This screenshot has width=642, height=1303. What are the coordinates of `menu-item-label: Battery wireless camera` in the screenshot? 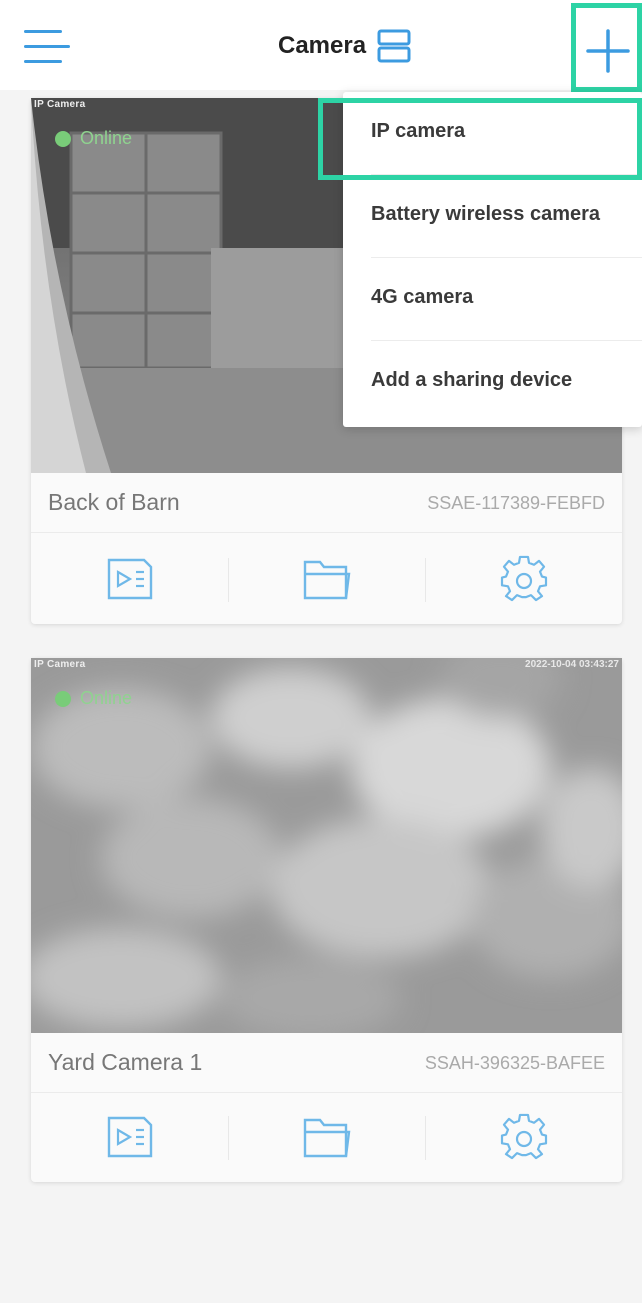 It's located at (486, 214).